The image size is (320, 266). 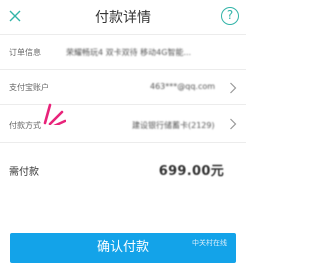 What do you see at coordinates (183, 86) in the screenshot?
I see `alipay-account-value: 463***@qq.com` at bounding box center [183, 86].